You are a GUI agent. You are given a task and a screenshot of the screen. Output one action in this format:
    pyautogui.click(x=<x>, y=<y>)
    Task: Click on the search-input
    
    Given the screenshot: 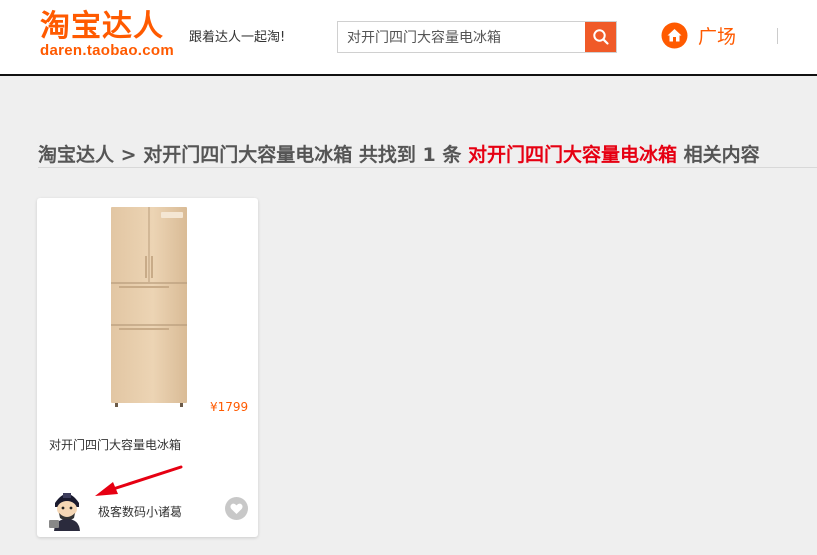 What is the action you would take?
    pyautogui.click(x=462, y=37)
    